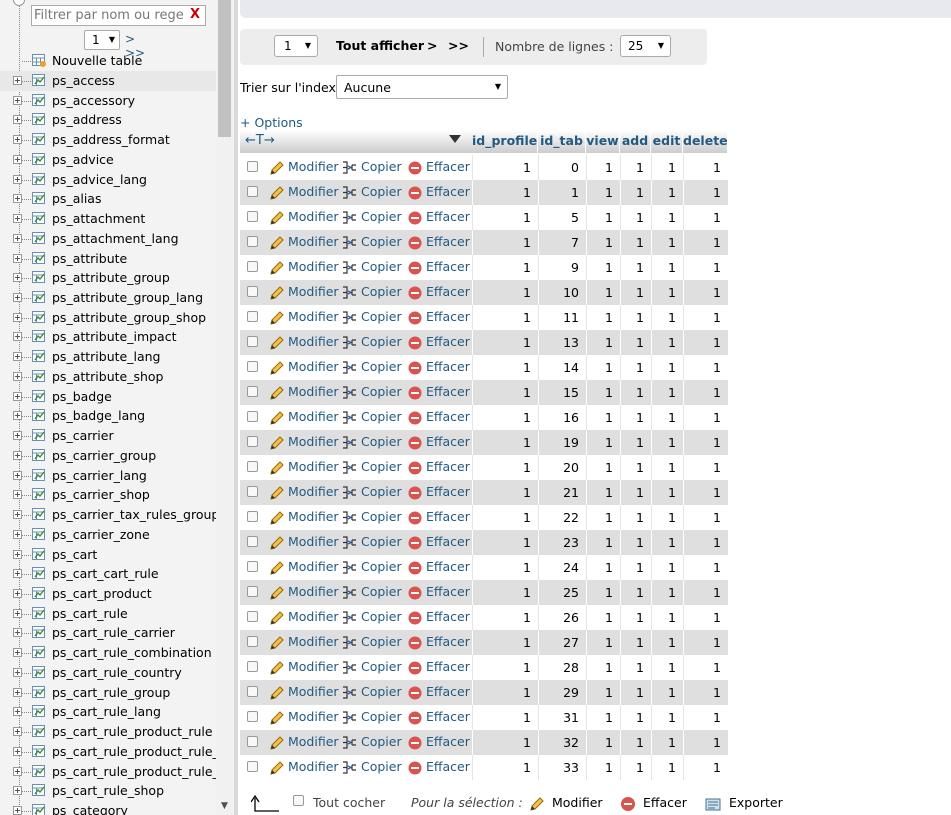 The image size is (951, 815). What do you see at coordinates (432, 45) in the screenshot?
I see `next-page-button: >` at bounding box center [432, 45].